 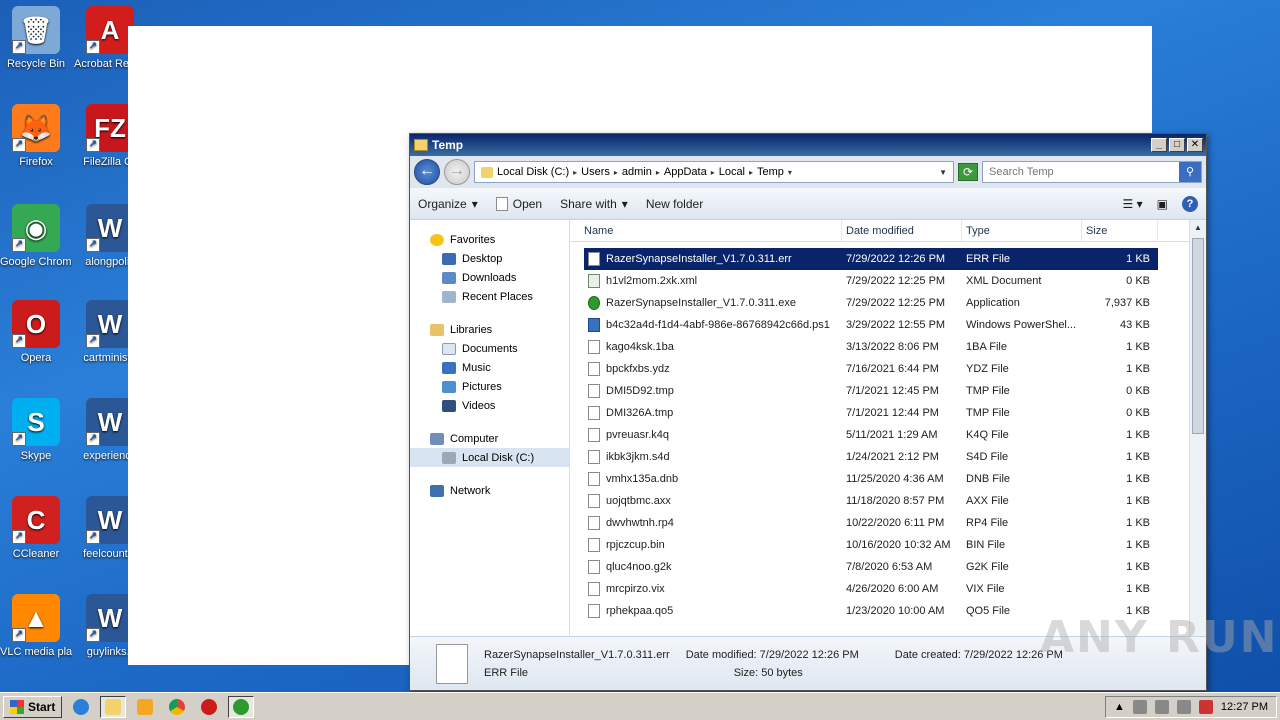 What do you see at coordinates (902, 230) in the screenshot?
I see `column-date-modified: Date modified` at bounding box center [902, 230].